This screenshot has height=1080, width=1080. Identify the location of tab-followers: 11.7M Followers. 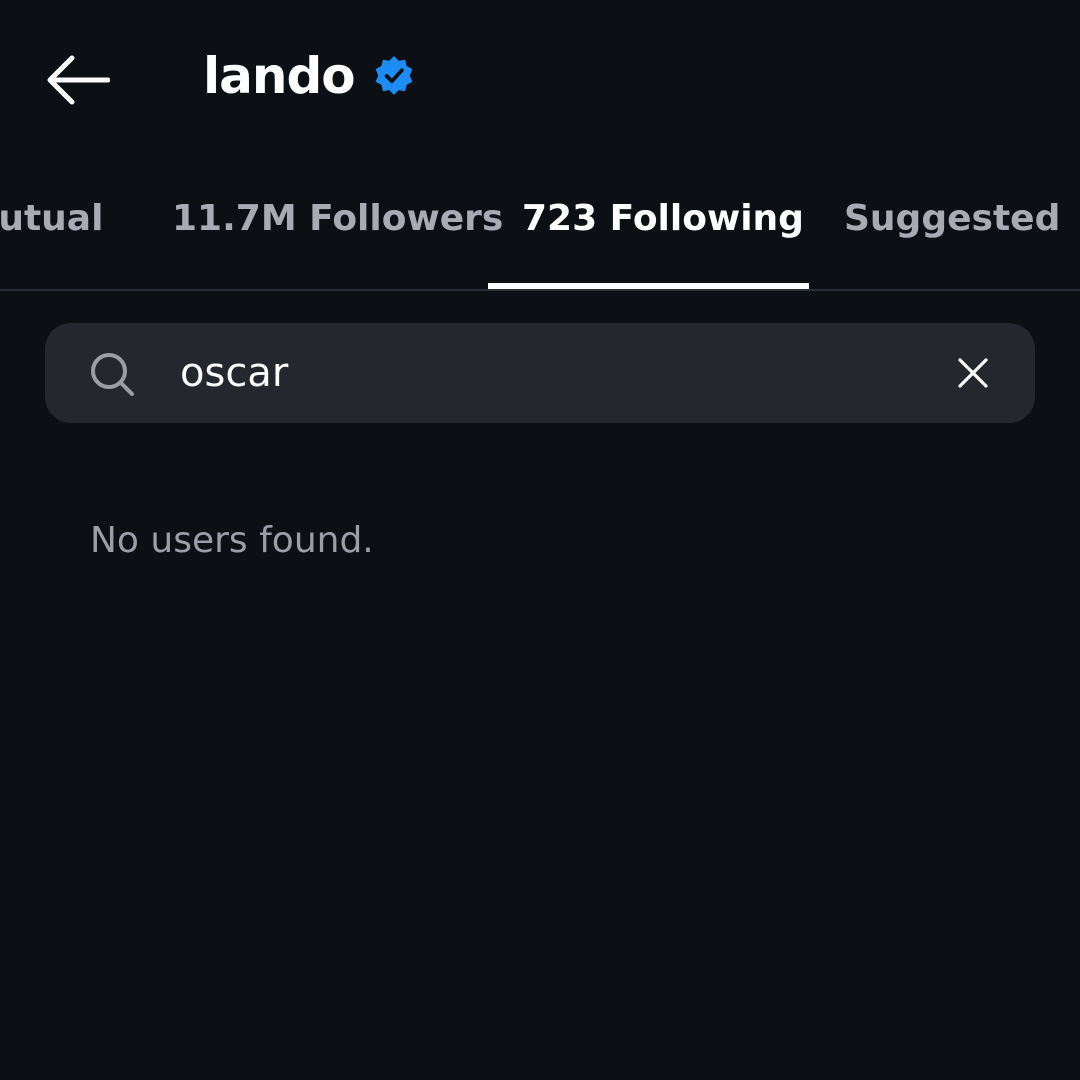
(337, 230).